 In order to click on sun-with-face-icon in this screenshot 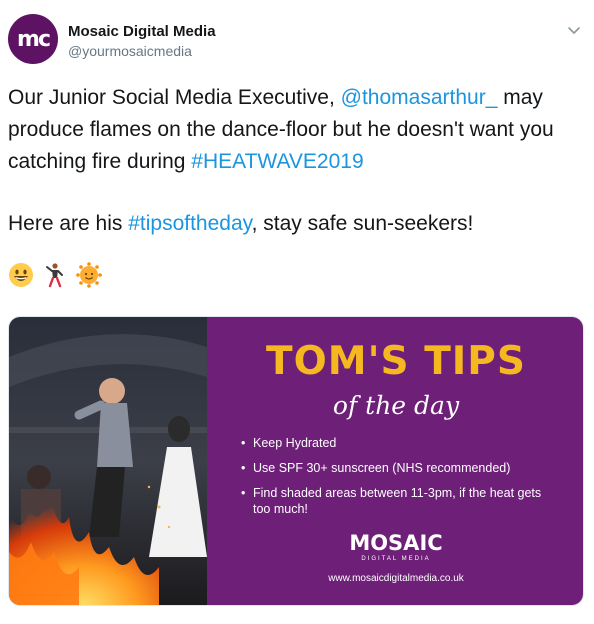, I will do `click(89, 275)`.